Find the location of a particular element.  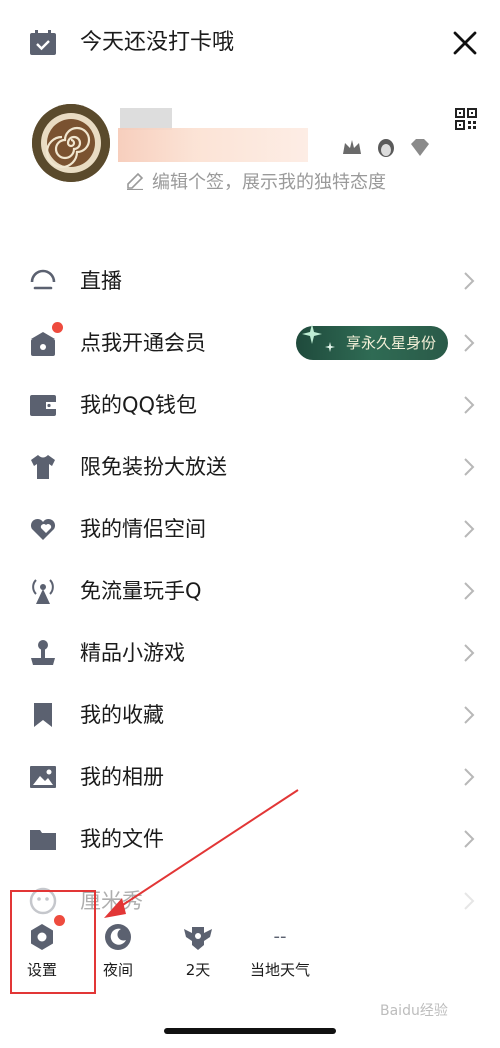

menu-label: 我的收藏 is located at coordinates (122, 715).